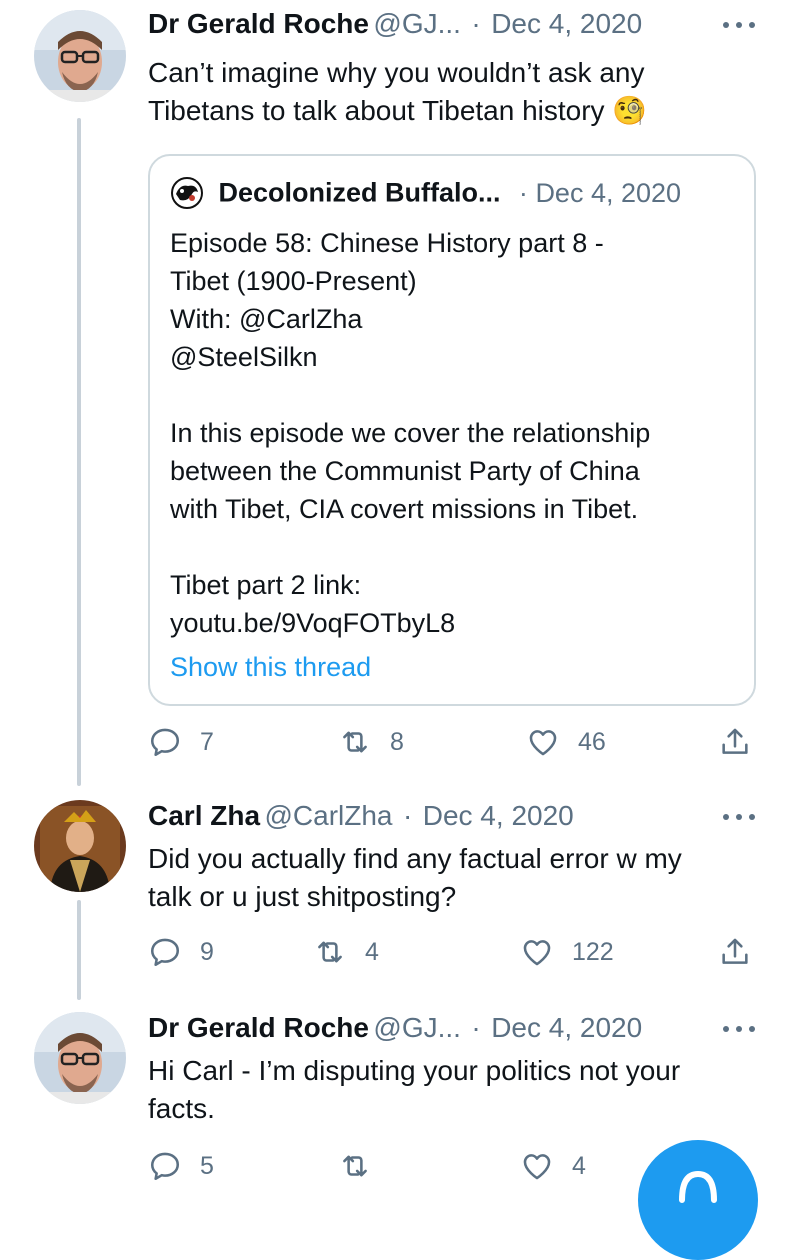 The image size is (791, 1260). What do you see at coordinates (204, 815) in the screenshot?
I see `author-name: Carl Zha` at bounding box center [204, 815].